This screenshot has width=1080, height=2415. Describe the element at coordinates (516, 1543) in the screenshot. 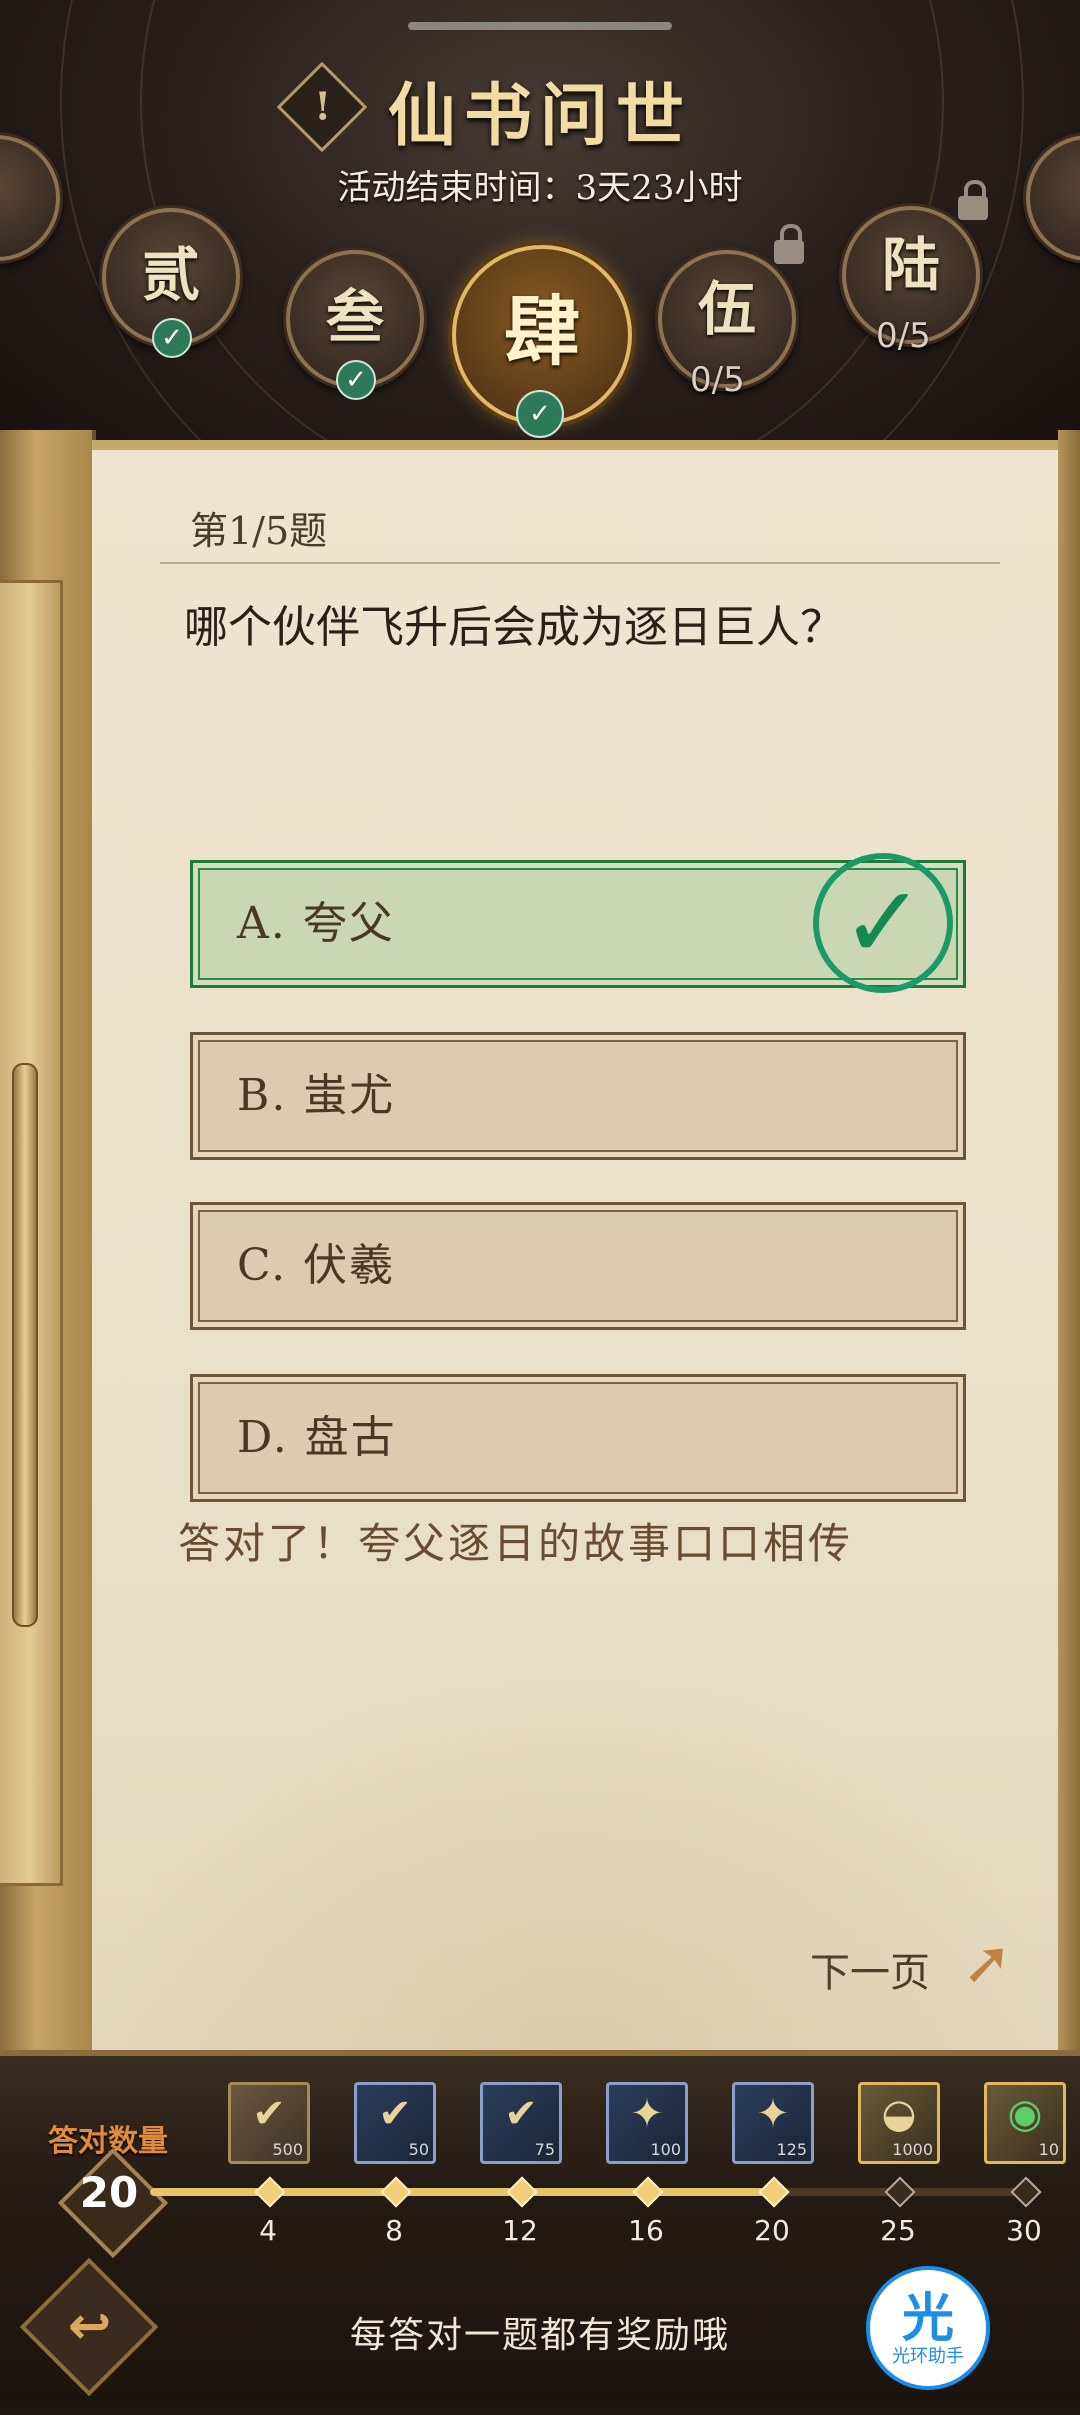

I see `answer-feedback: 答对了！夸父逐日的故事口口相传` at that location.